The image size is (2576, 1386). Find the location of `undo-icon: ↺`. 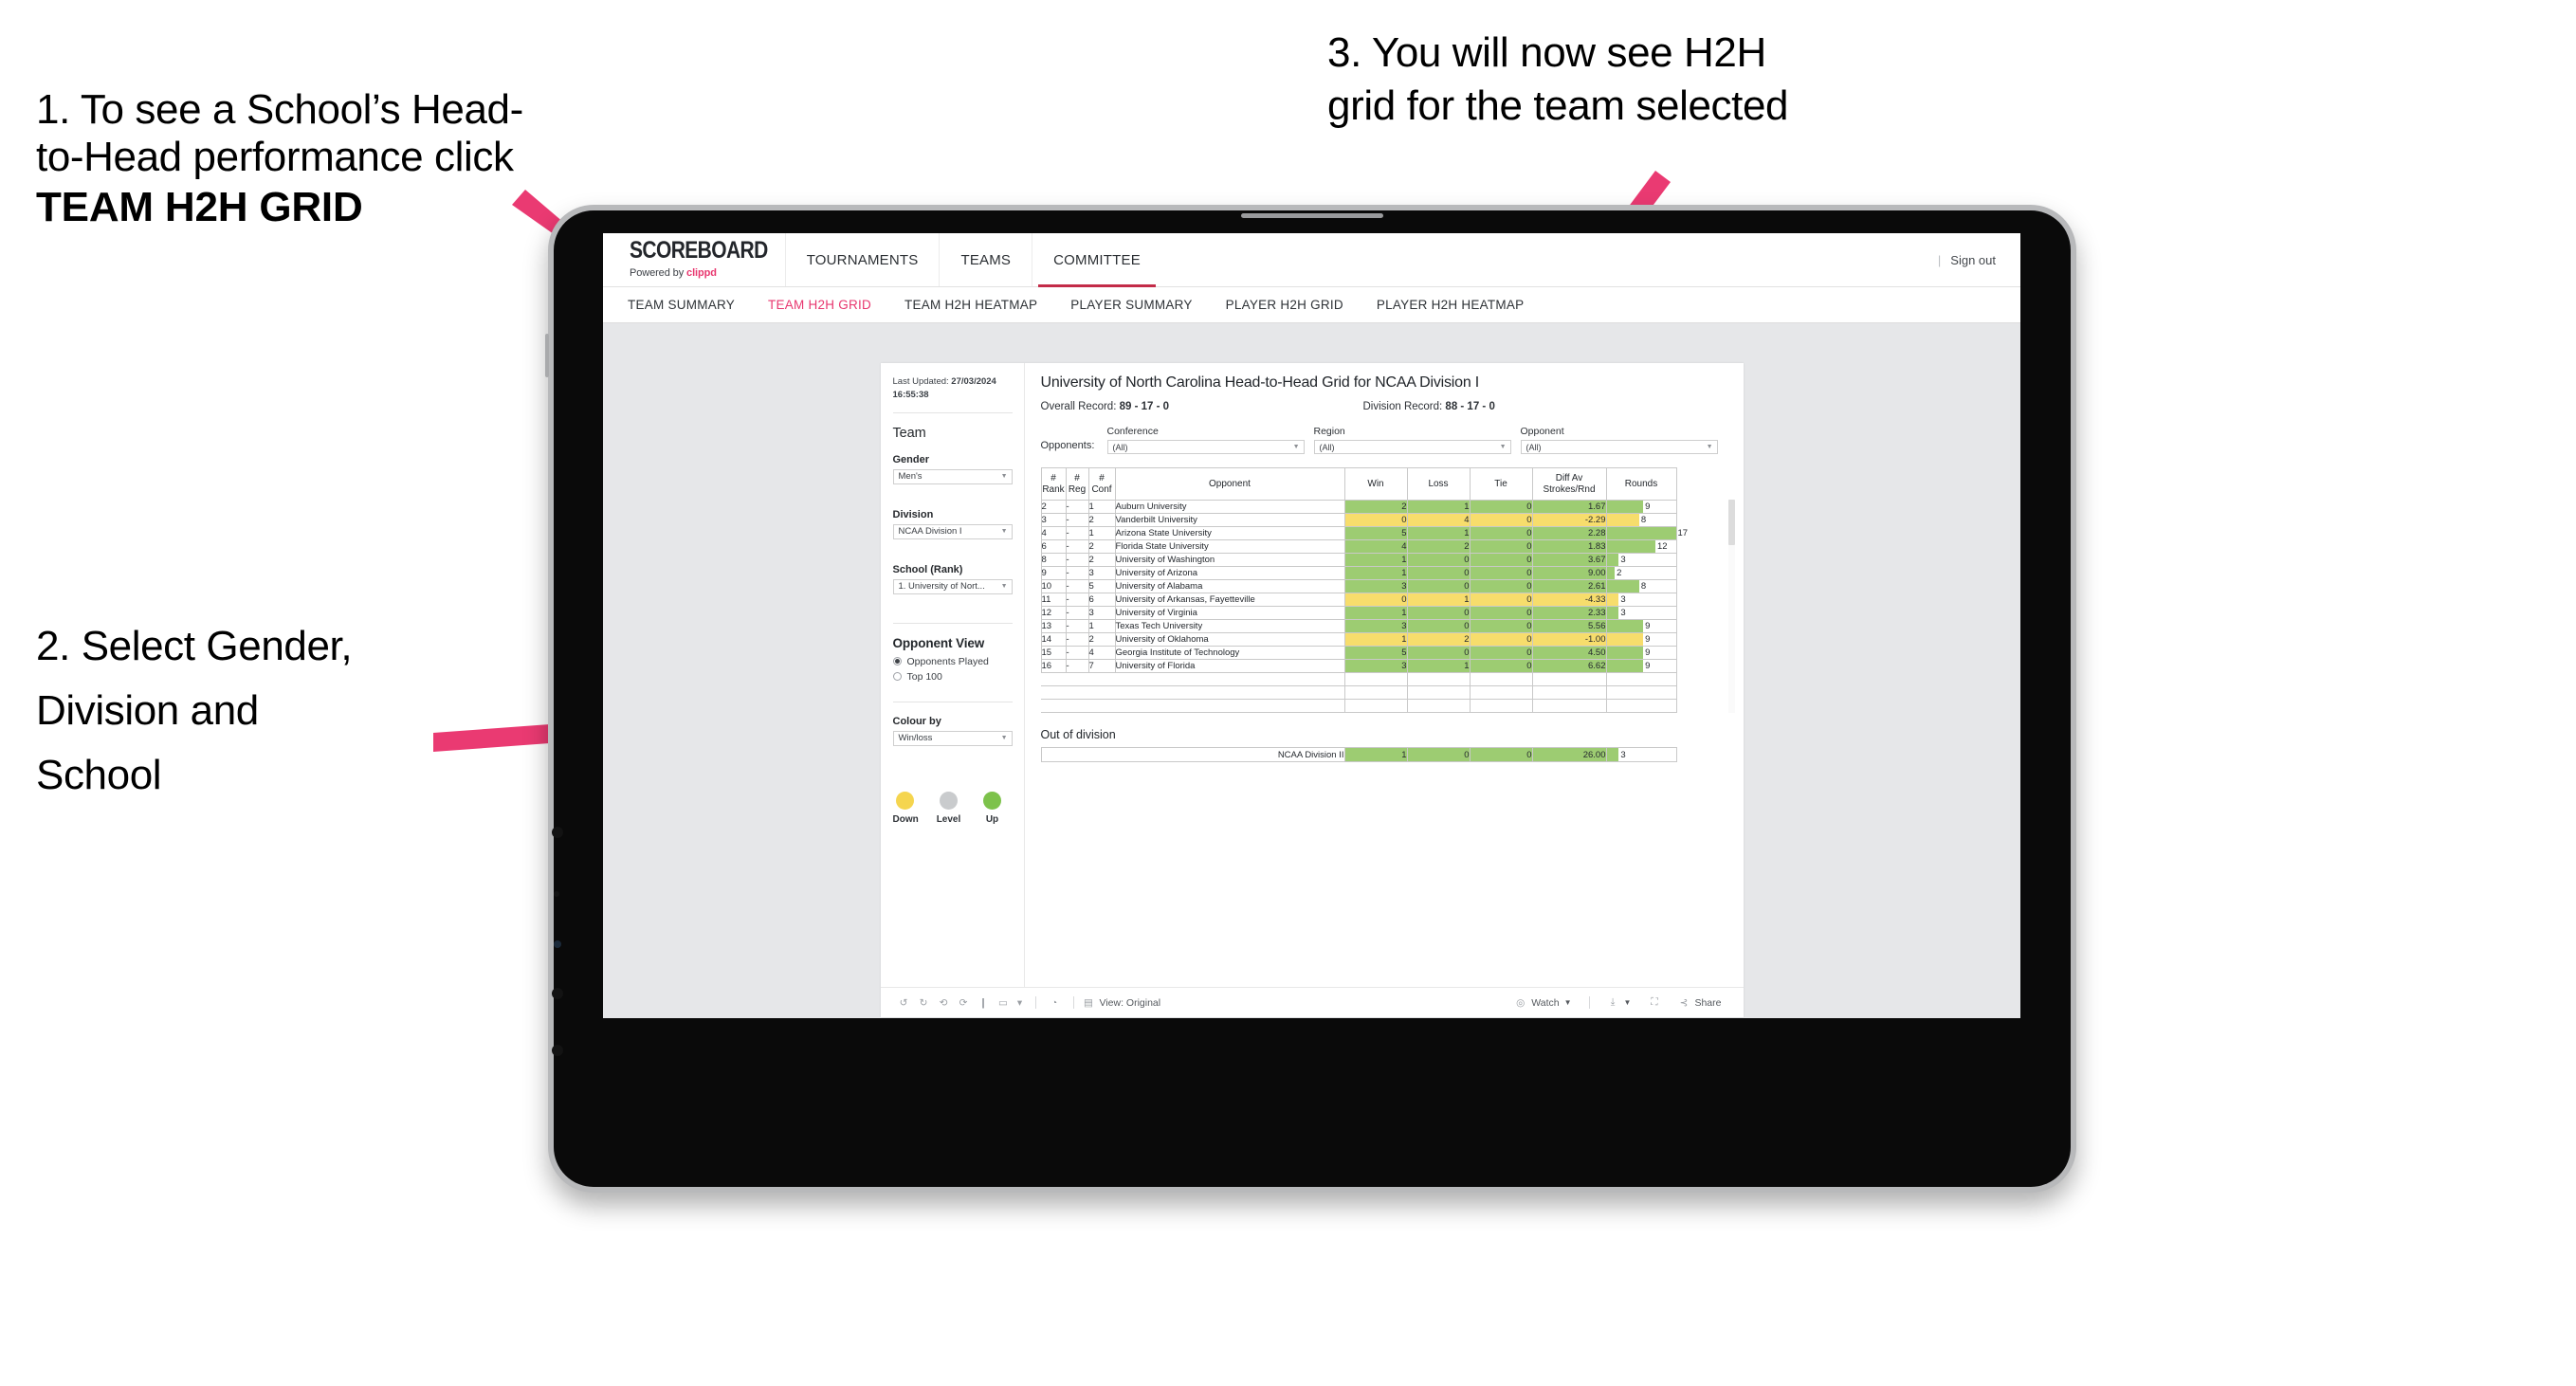

undo-icon: ↺ is located at coordinates (904, 1002).